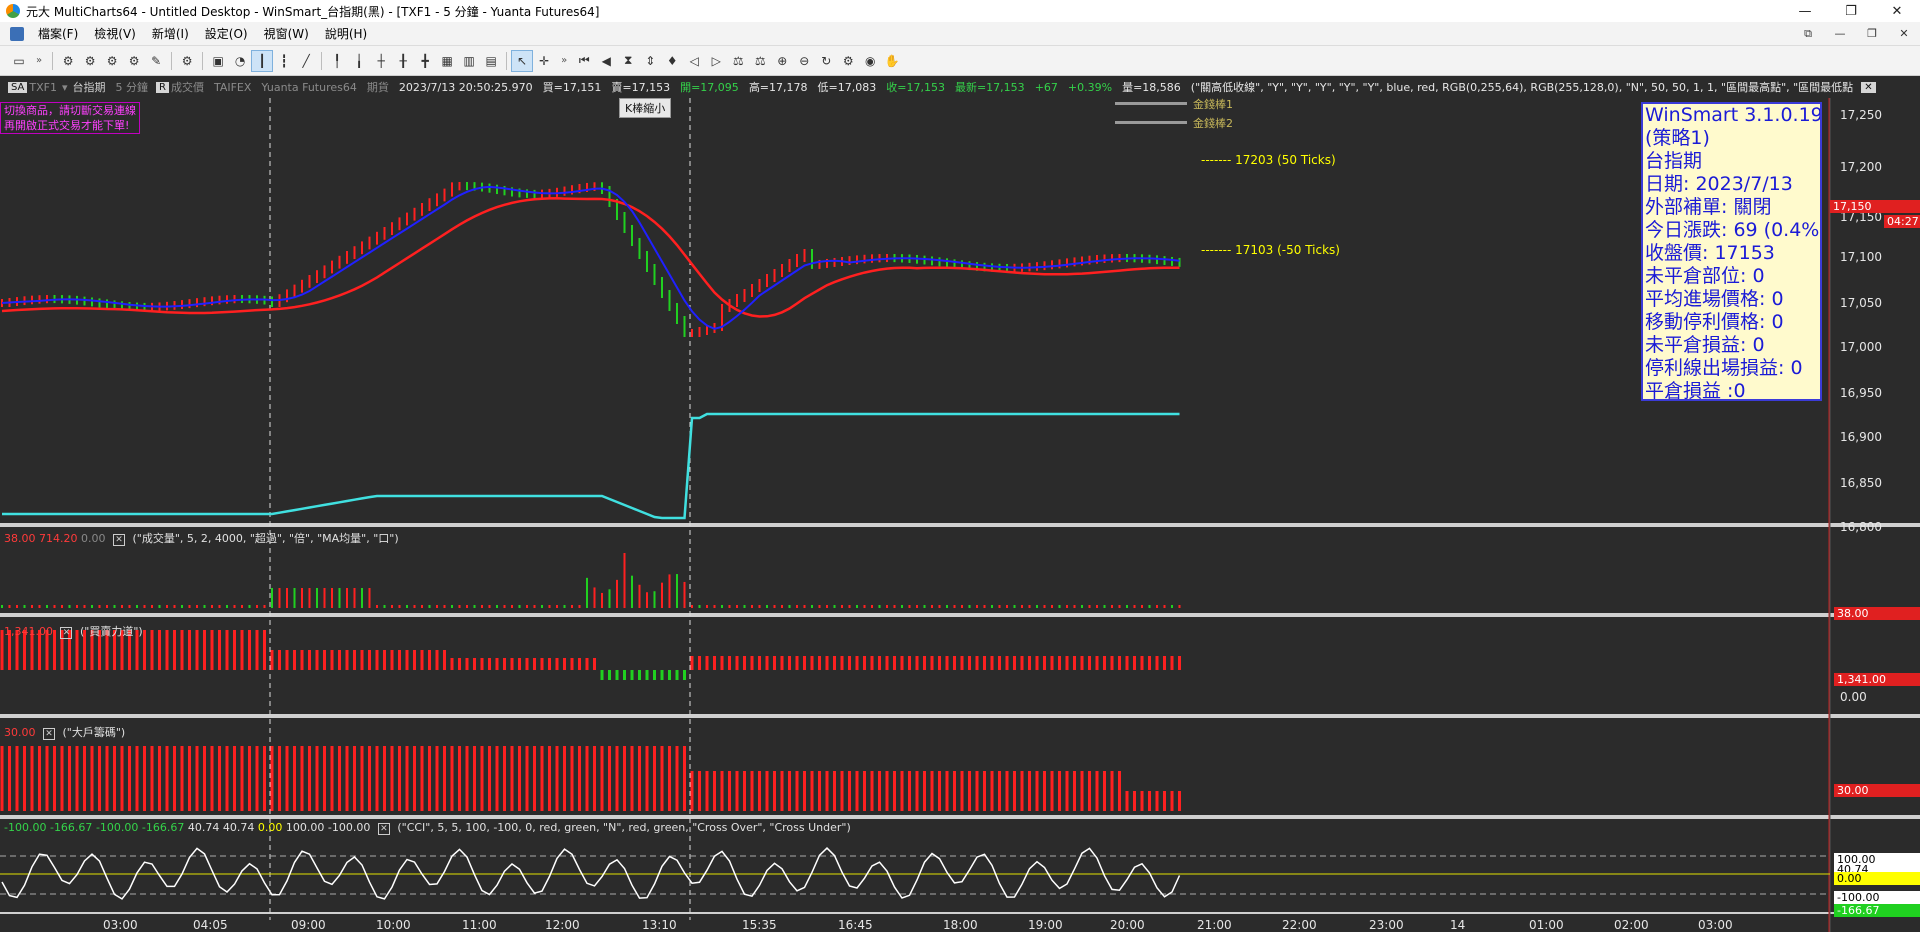  What do you see at coordinates (826, 61) in the screenshot?
I see `refresh-icon: ↻` at bounding box center [826, 61].